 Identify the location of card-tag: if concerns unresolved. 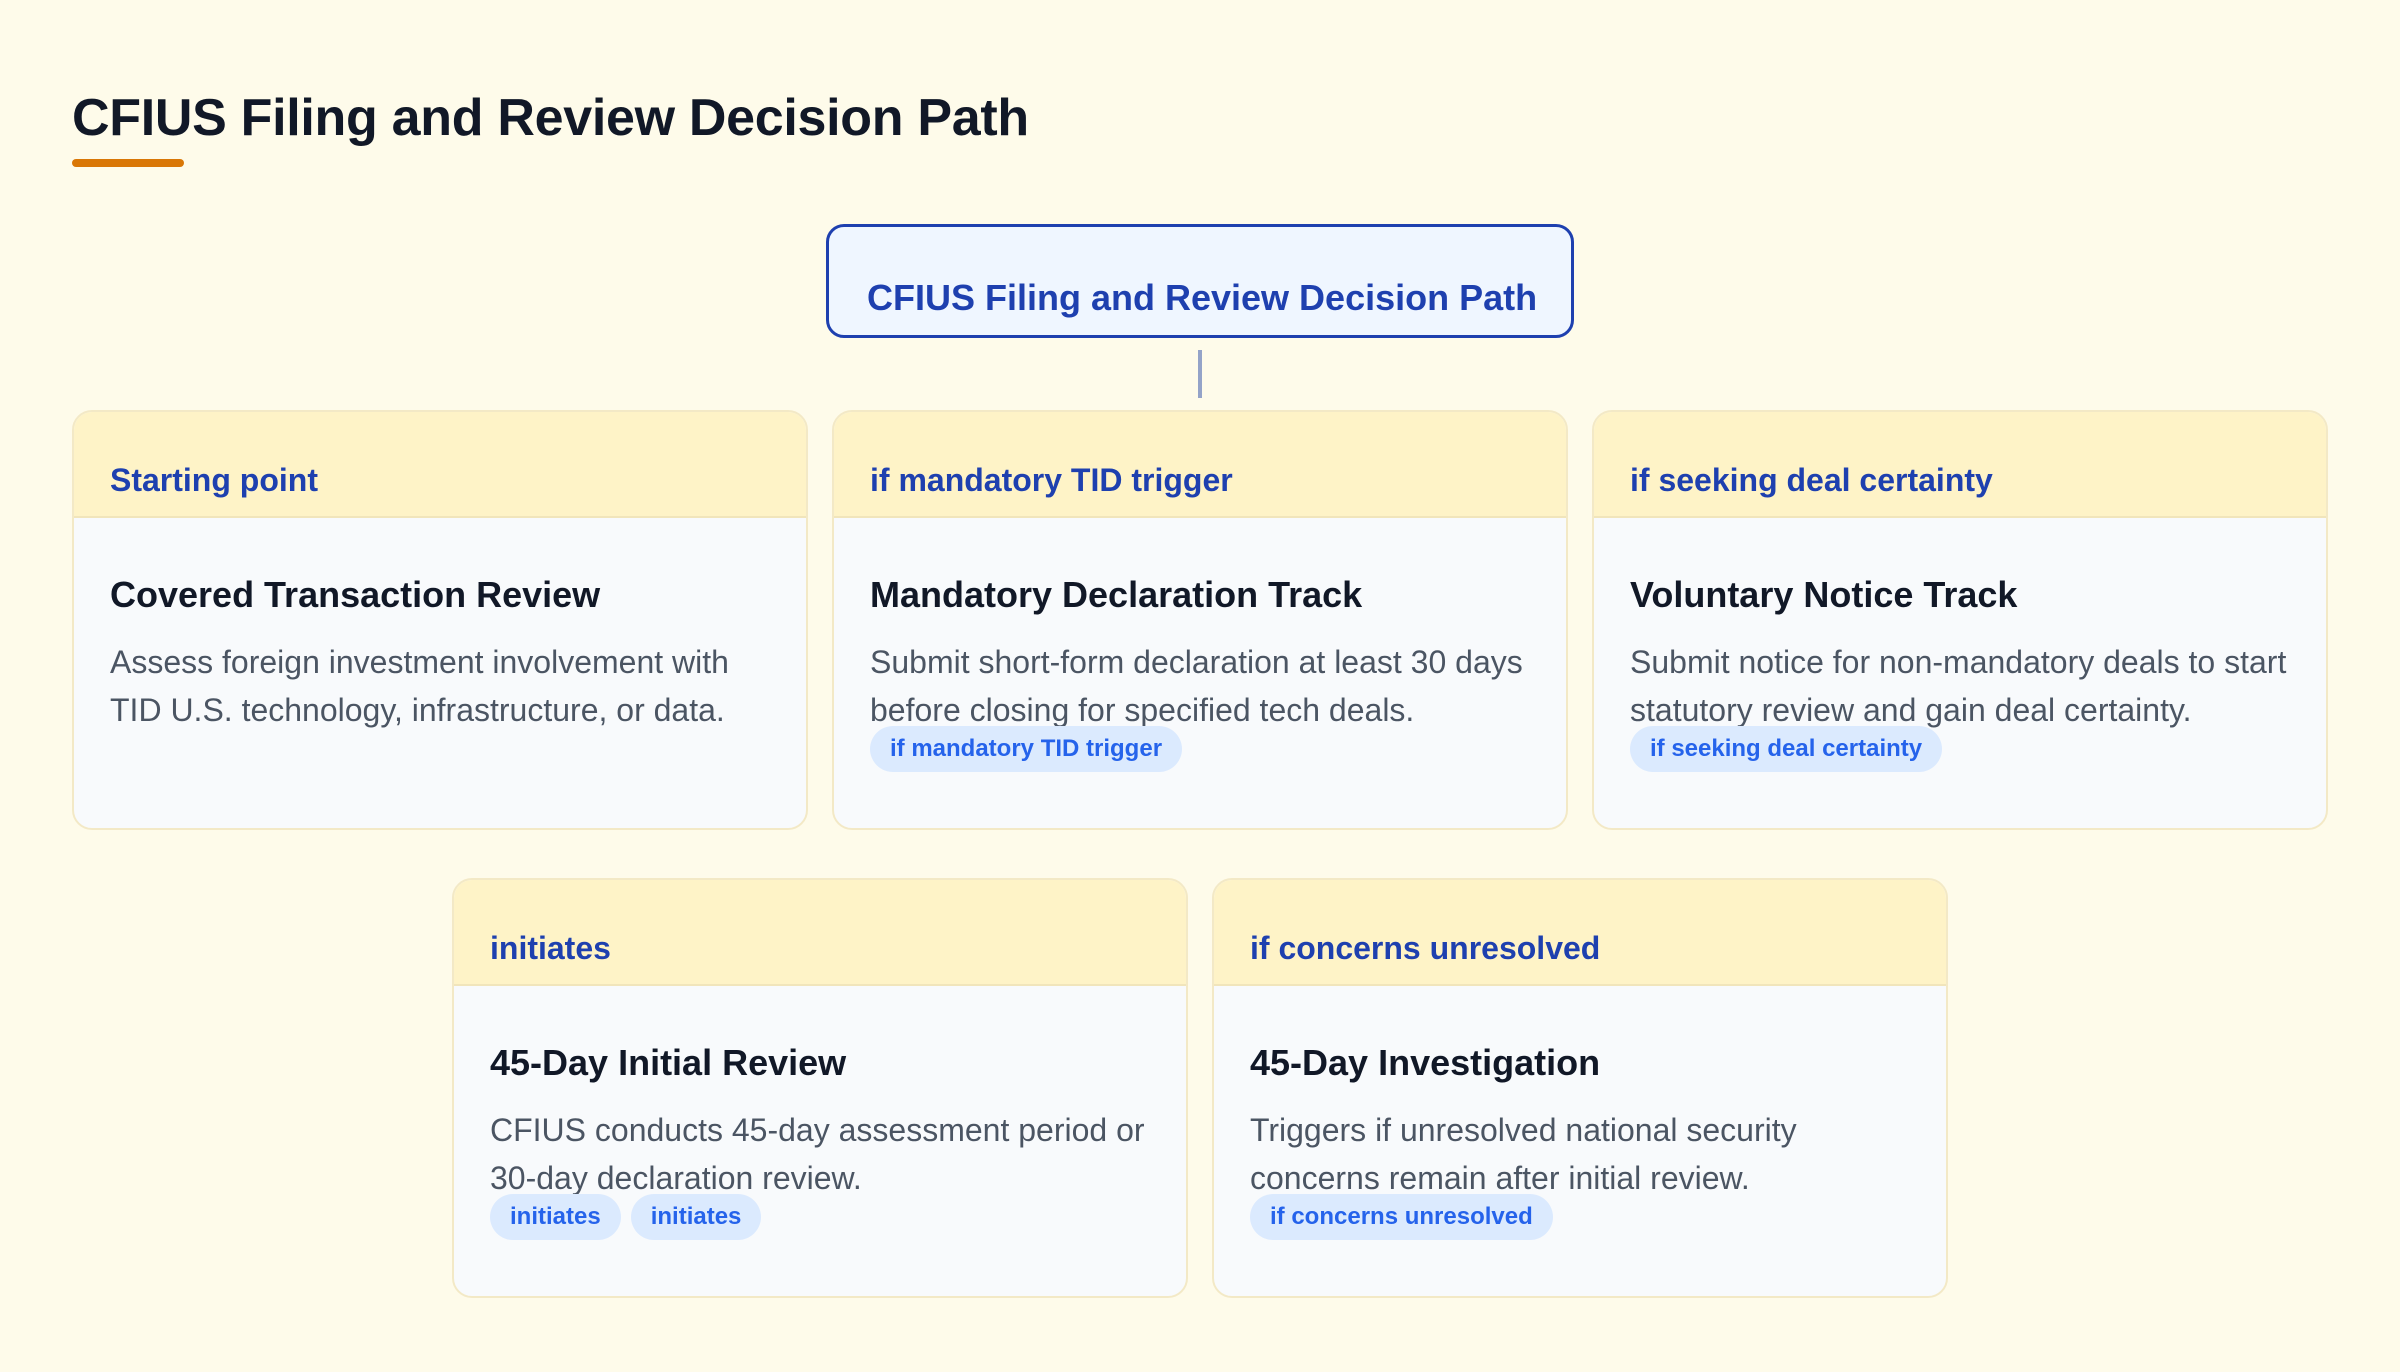
(1425, 948).